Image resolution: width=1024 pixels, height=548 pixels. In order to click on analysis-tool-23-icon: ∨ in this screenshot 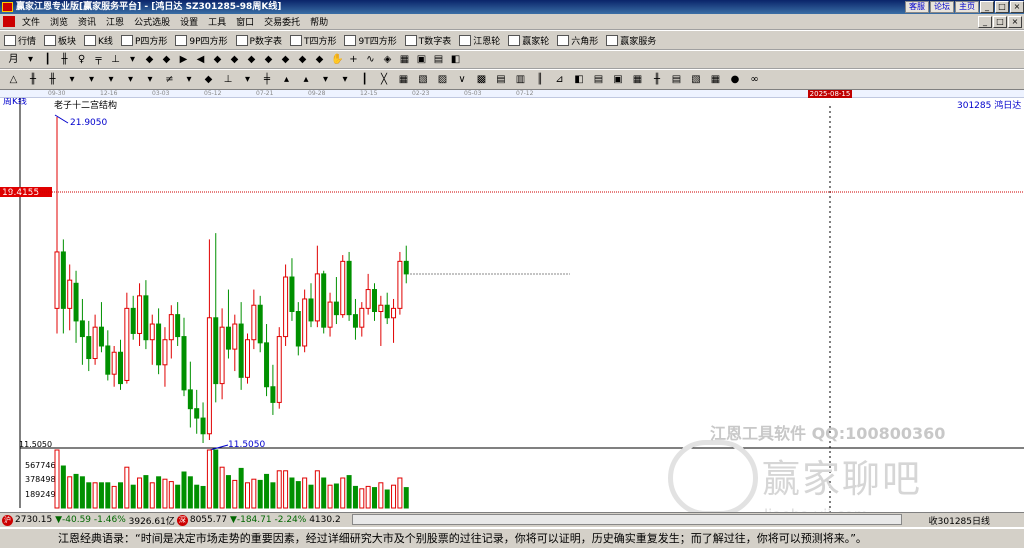, I will do `click(462, 79)`.